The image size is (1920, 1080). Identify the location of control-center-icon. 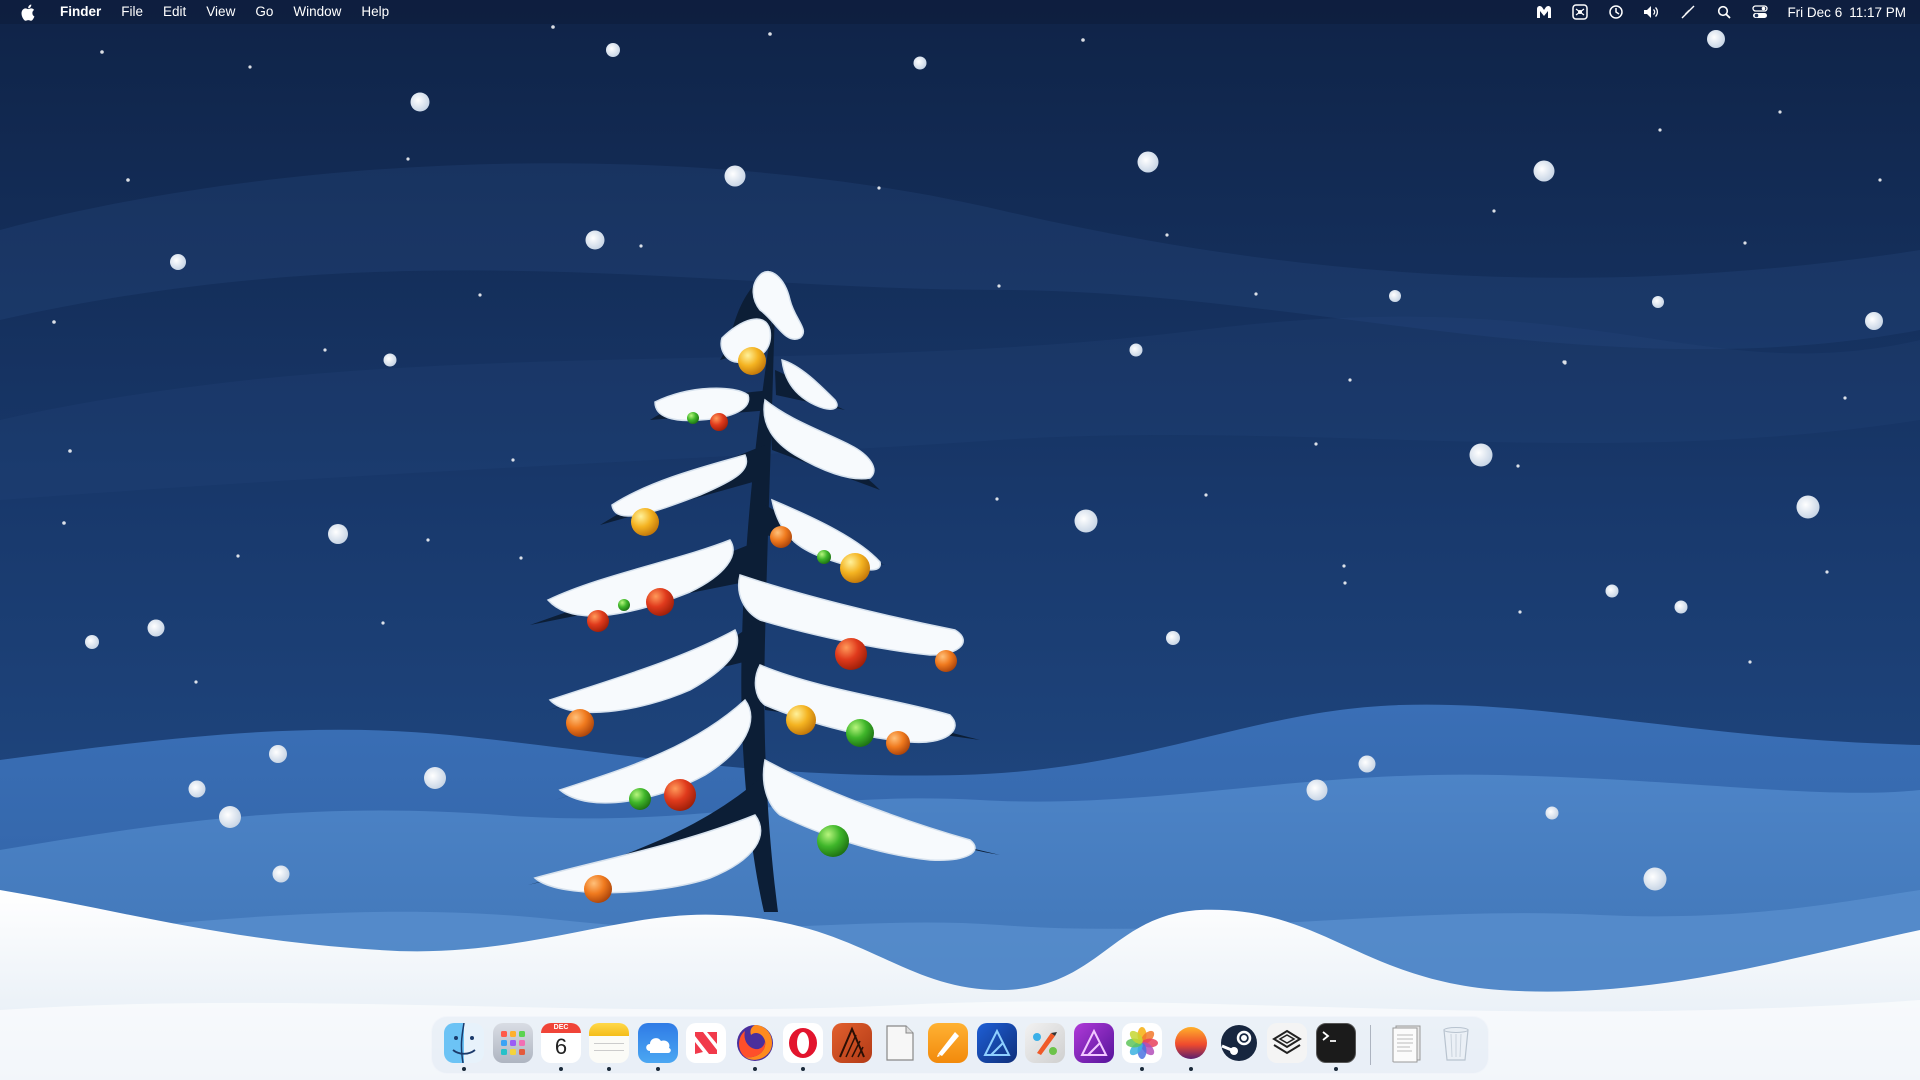
(1760, 12).